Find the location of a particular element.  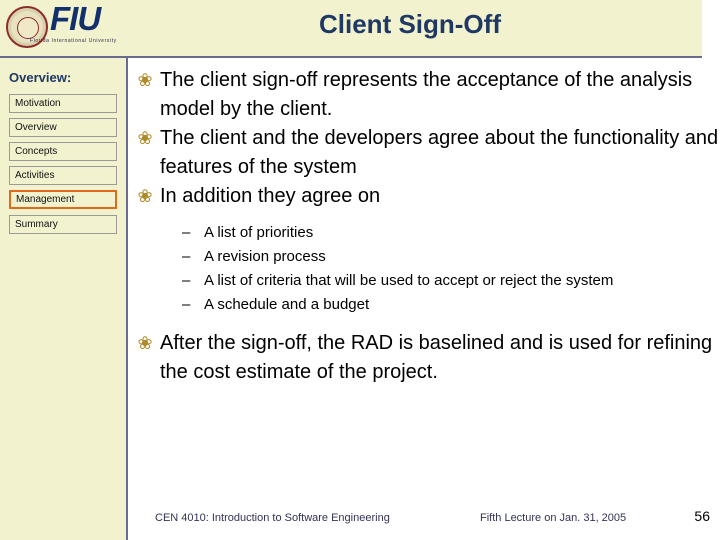

footer-lecture-label: Fifth Lecture on Jan. 31, 2005 is located at coordinates (553, 518).